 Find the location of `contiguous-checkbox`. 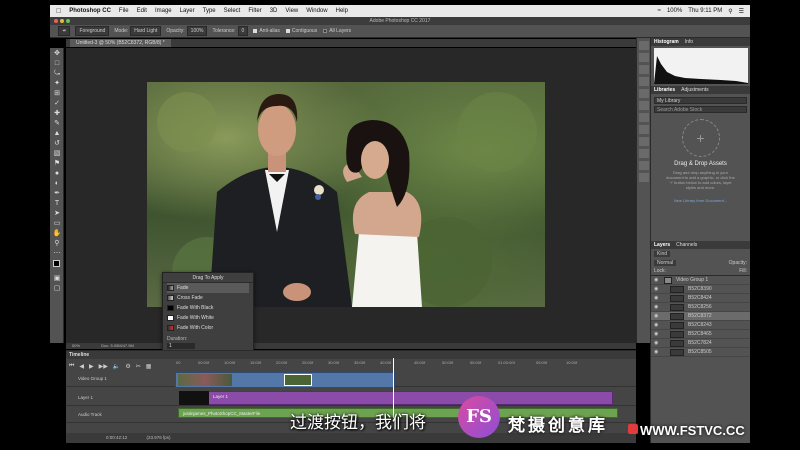

contiguous-checkbox is located at coordinates (287, 31).